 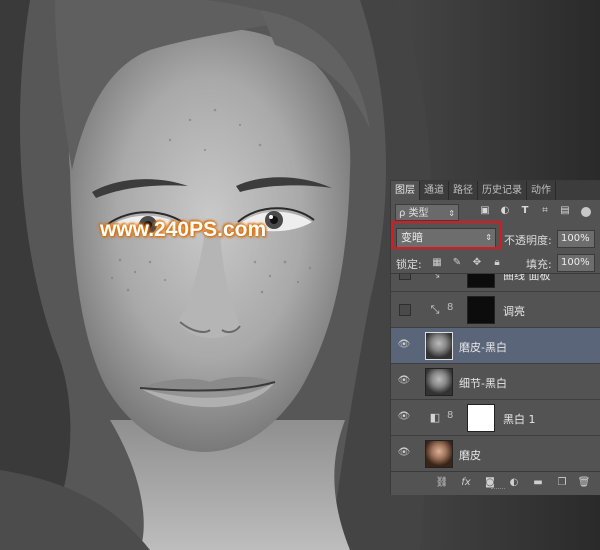 What do you see at coordinates (477, 263) in the screenshot?
I see `lock-position-icon: ✥` at bounding box center [477, 263].